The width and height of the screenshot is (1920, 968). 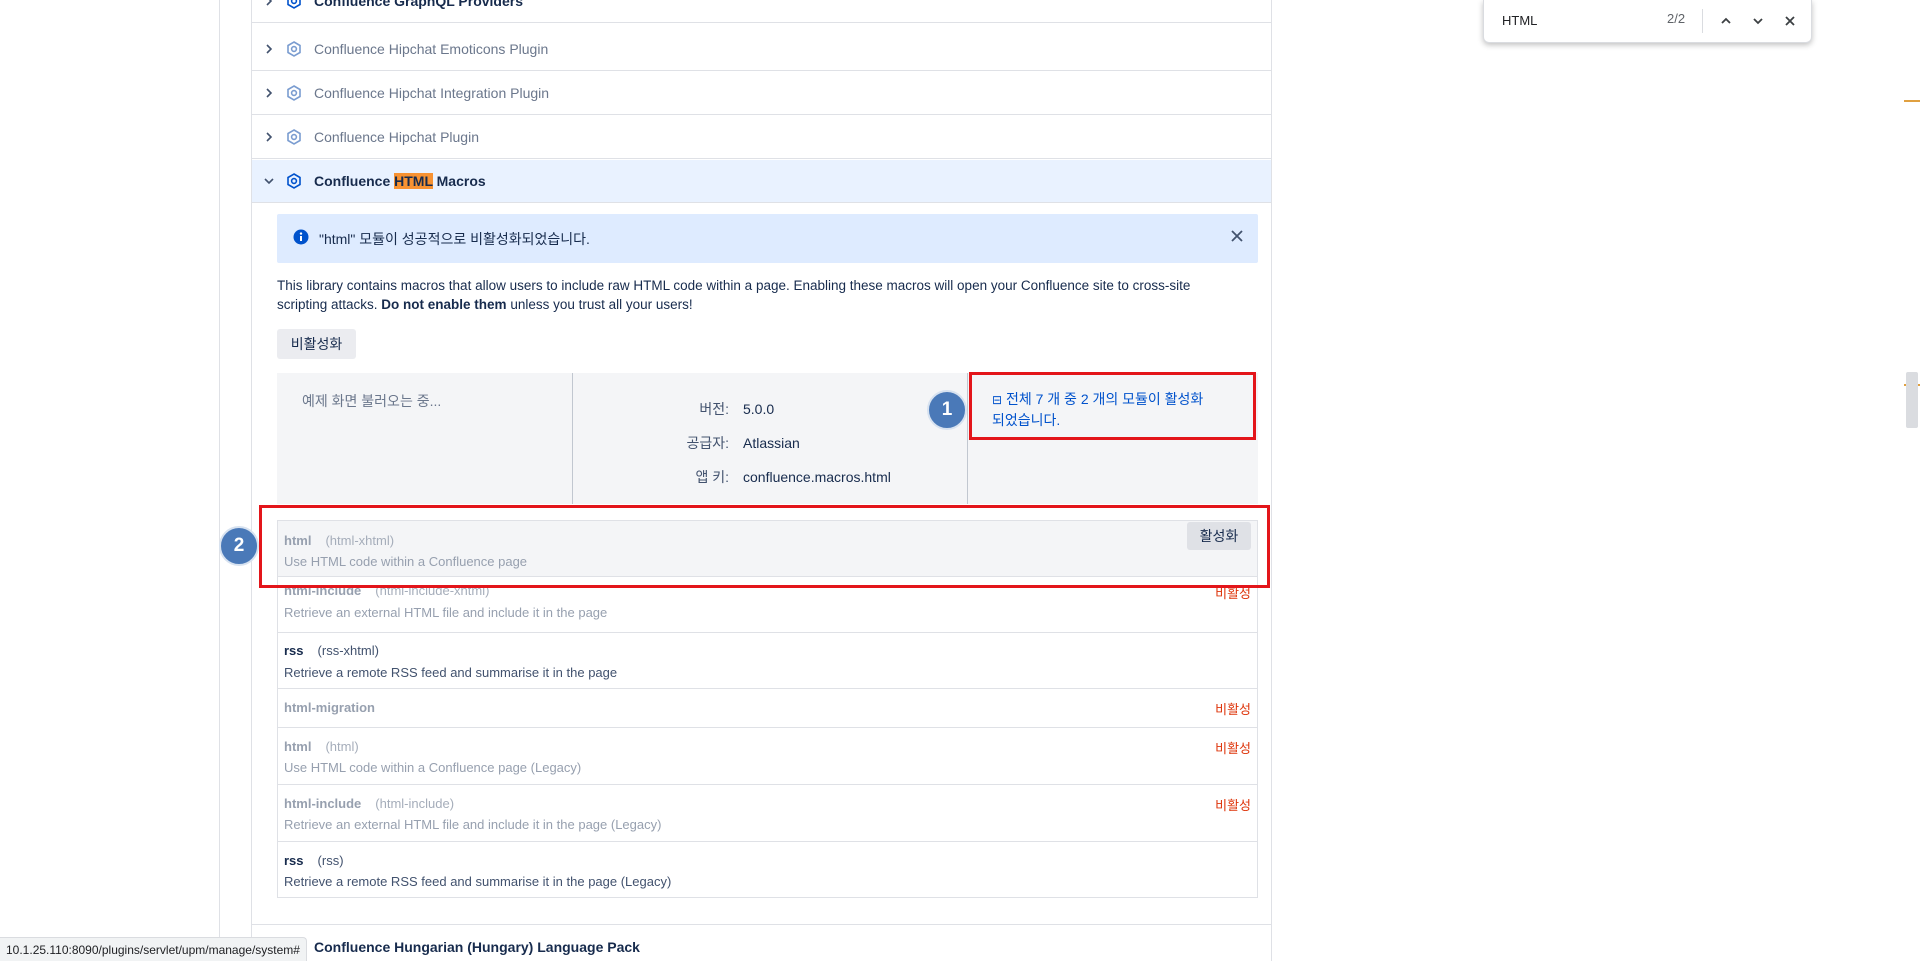 I want to click on appkey-value: confluence.macros.html, so click(x=817, y=477).